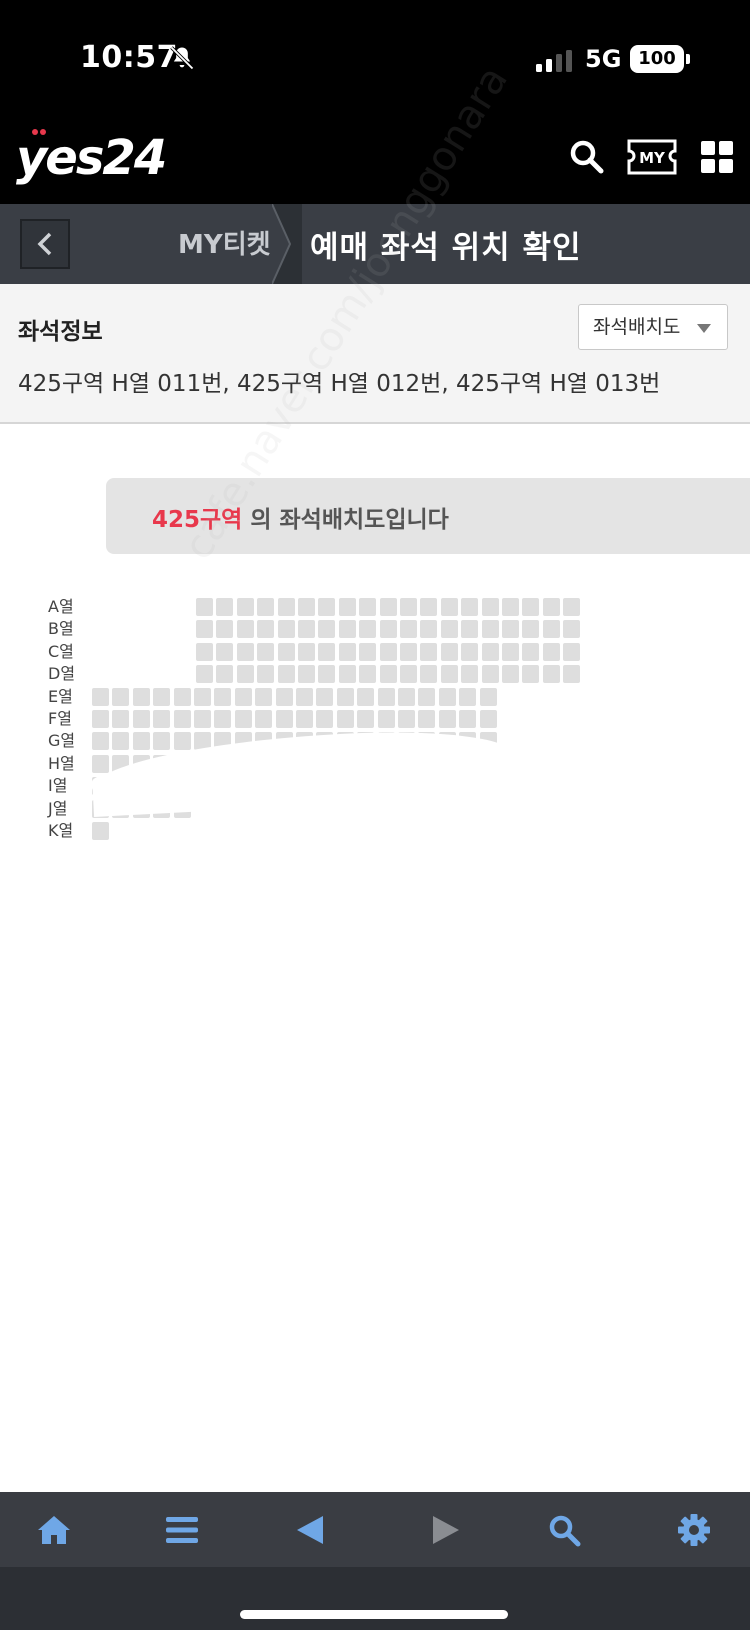 This screenshot has width=750, height=1630. Describe the element at coordinates (717, 157) in the screenshot. I see `grid-menu-icon` at that location.